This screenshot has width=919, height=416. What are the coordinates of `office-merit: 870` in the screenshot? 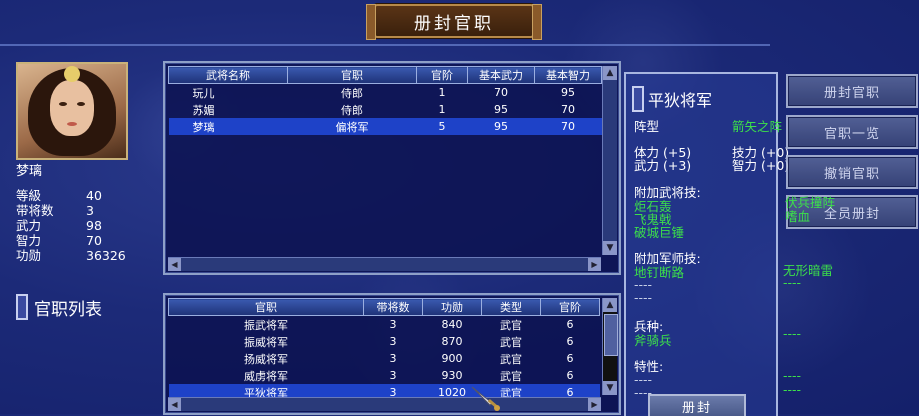 It's located at (452, 341).